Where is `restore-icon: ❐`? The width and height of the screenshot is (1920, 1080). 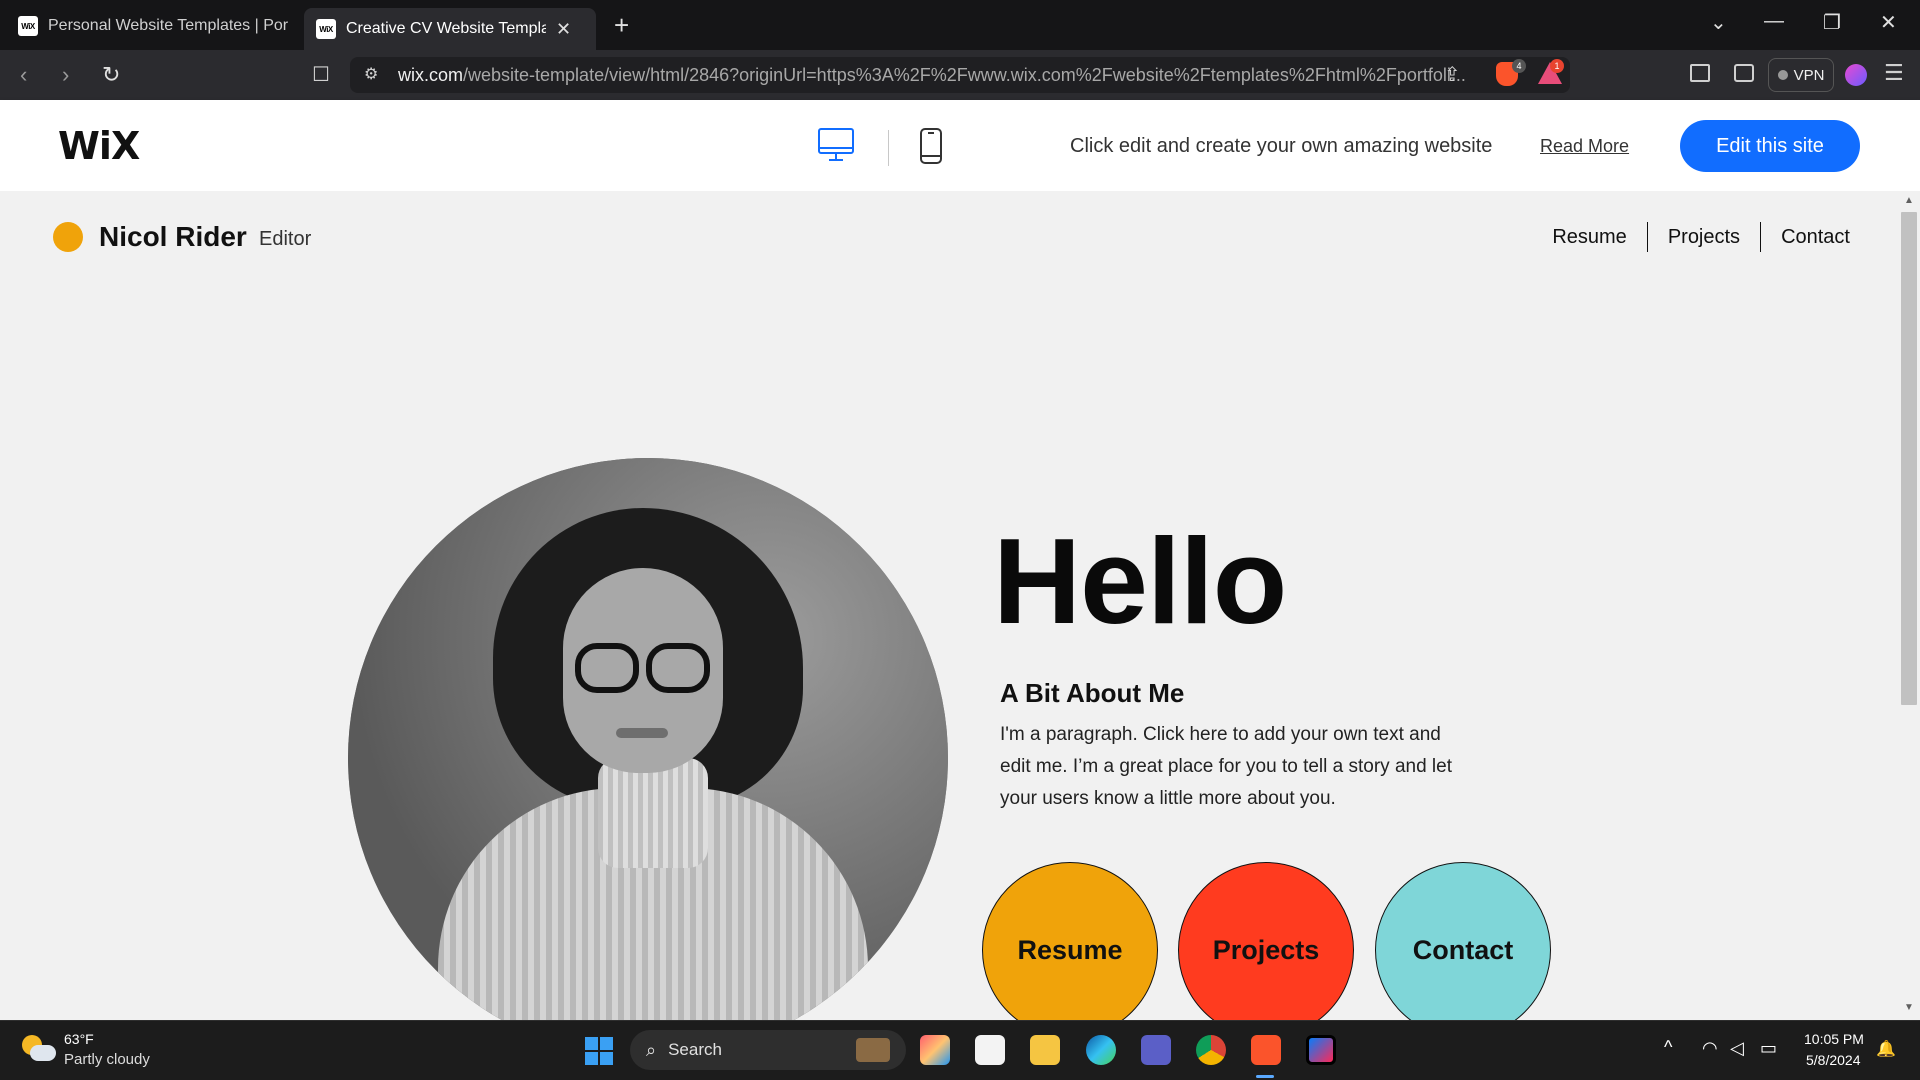 restore-icon: ❐ is located at coordinates (1832, 22).